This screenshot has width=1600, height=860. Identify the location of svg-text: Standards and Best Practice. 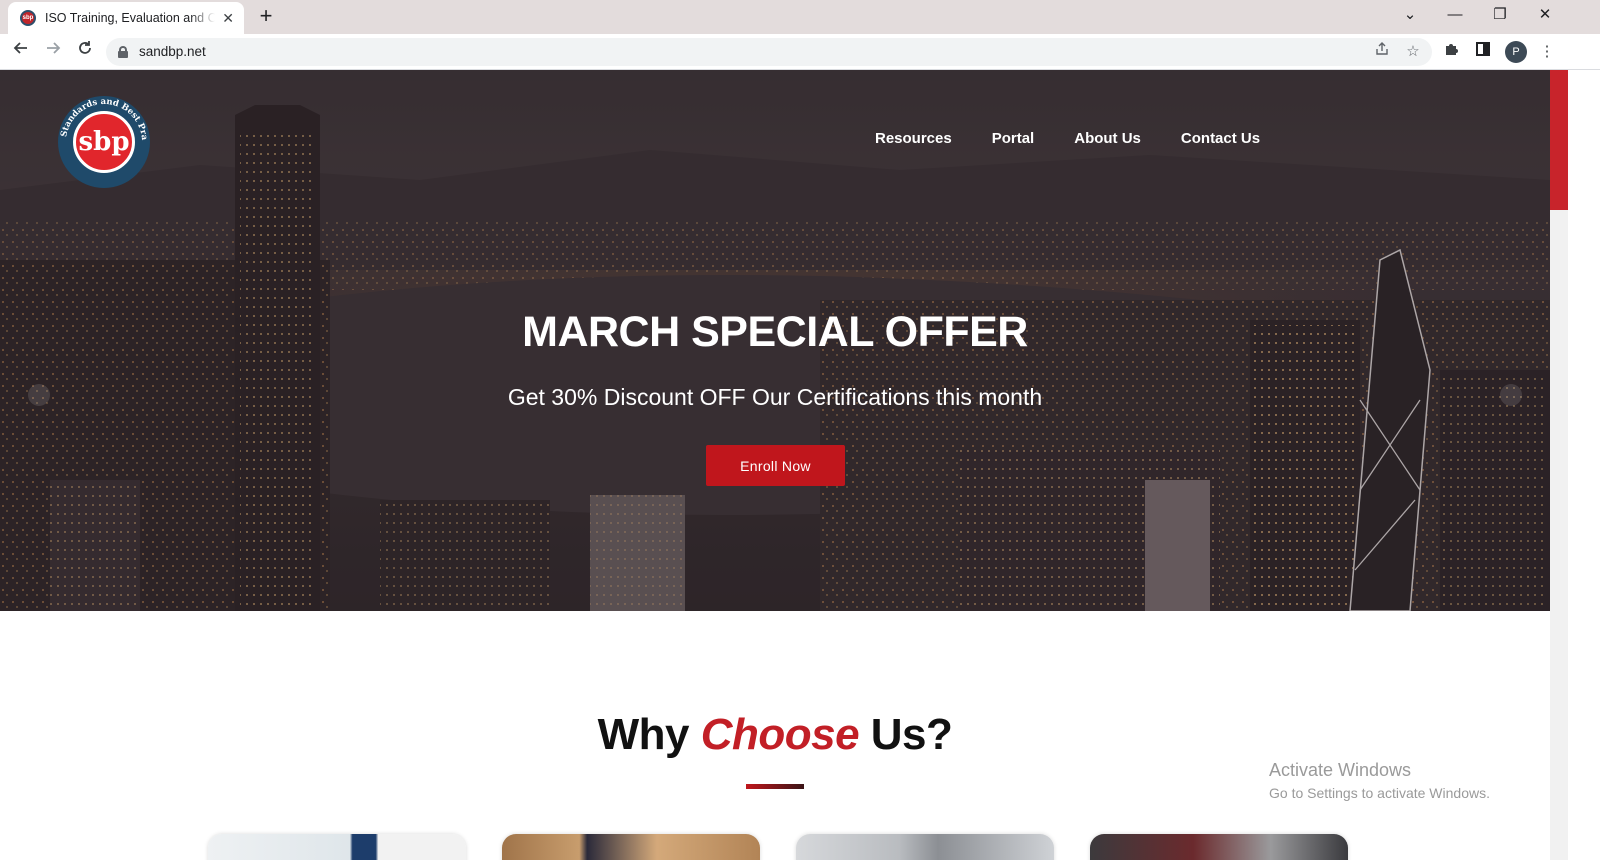
(103, 118).